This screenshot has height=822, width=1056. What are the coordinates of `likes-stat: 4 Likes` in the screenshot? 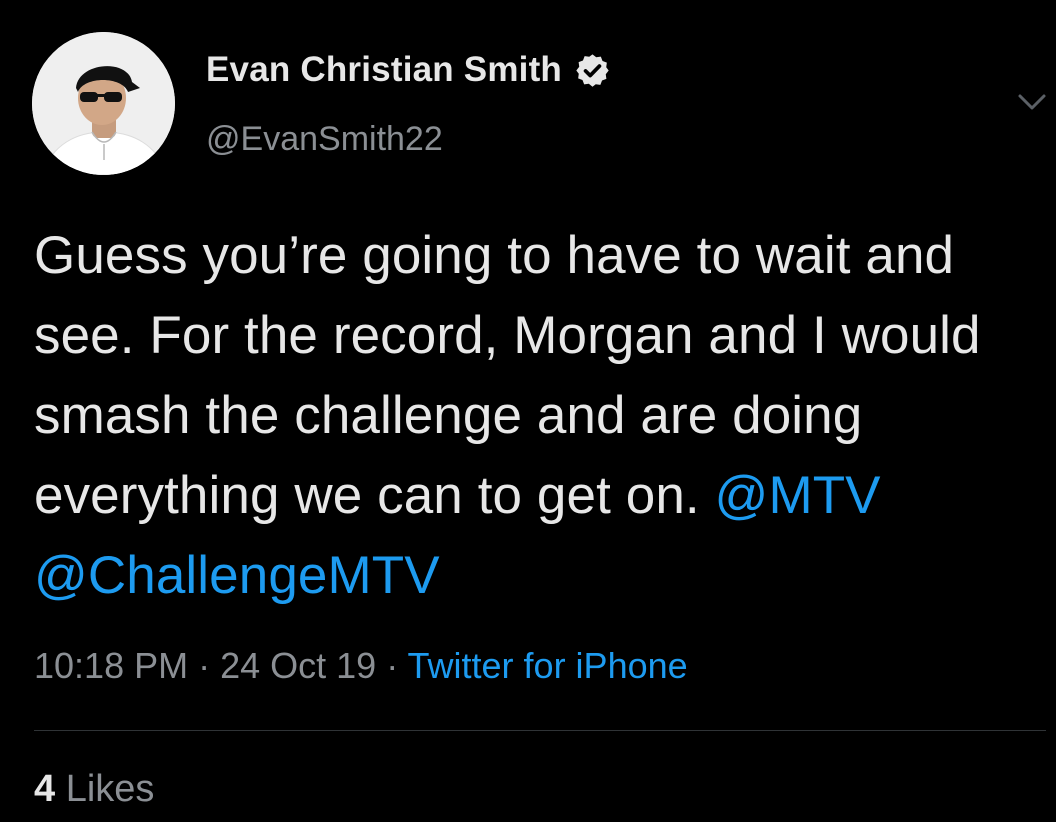 It's located at (94, 789).